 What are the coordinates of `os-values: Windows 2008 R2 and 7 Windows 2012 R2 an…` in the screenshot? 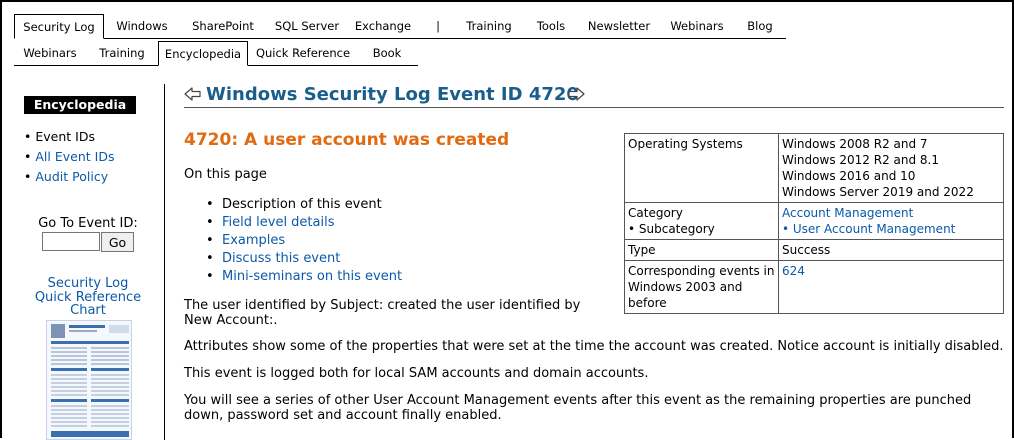 It's located at (891, 168).